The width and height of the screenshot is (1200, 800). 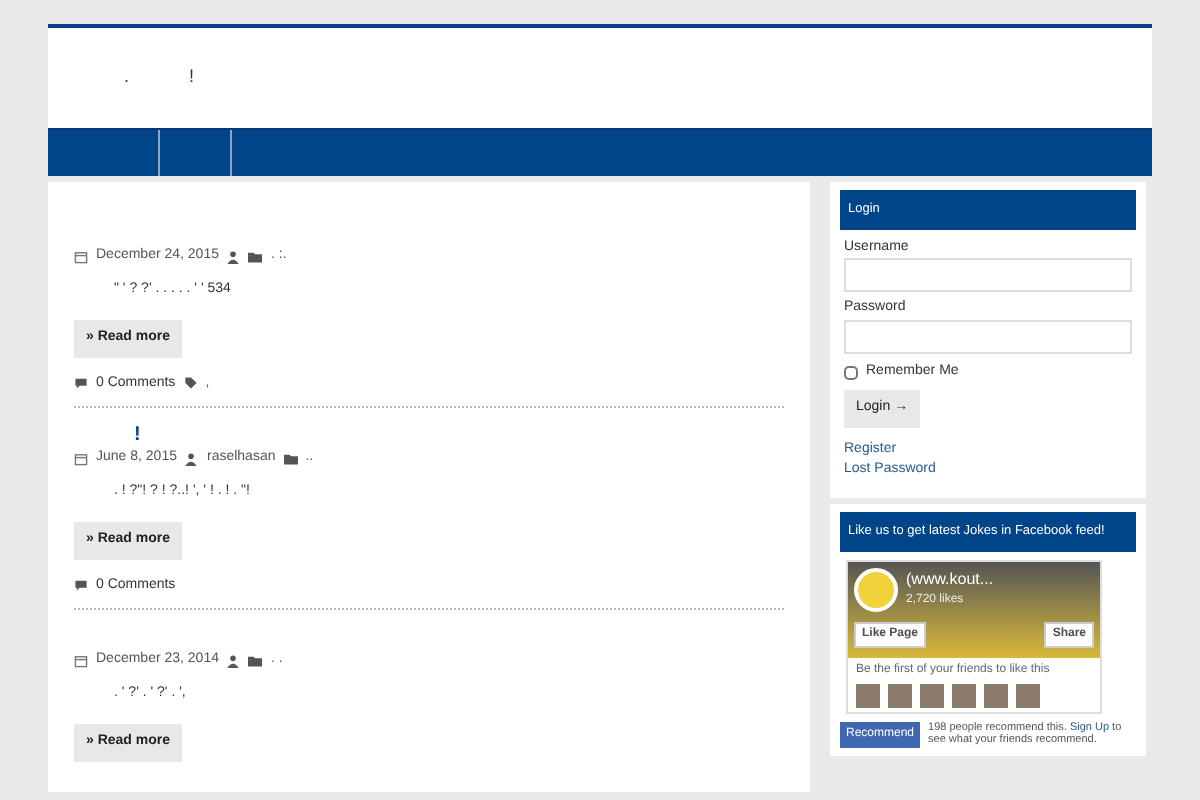 I want to click on password-field, so click(x=988, y=336).